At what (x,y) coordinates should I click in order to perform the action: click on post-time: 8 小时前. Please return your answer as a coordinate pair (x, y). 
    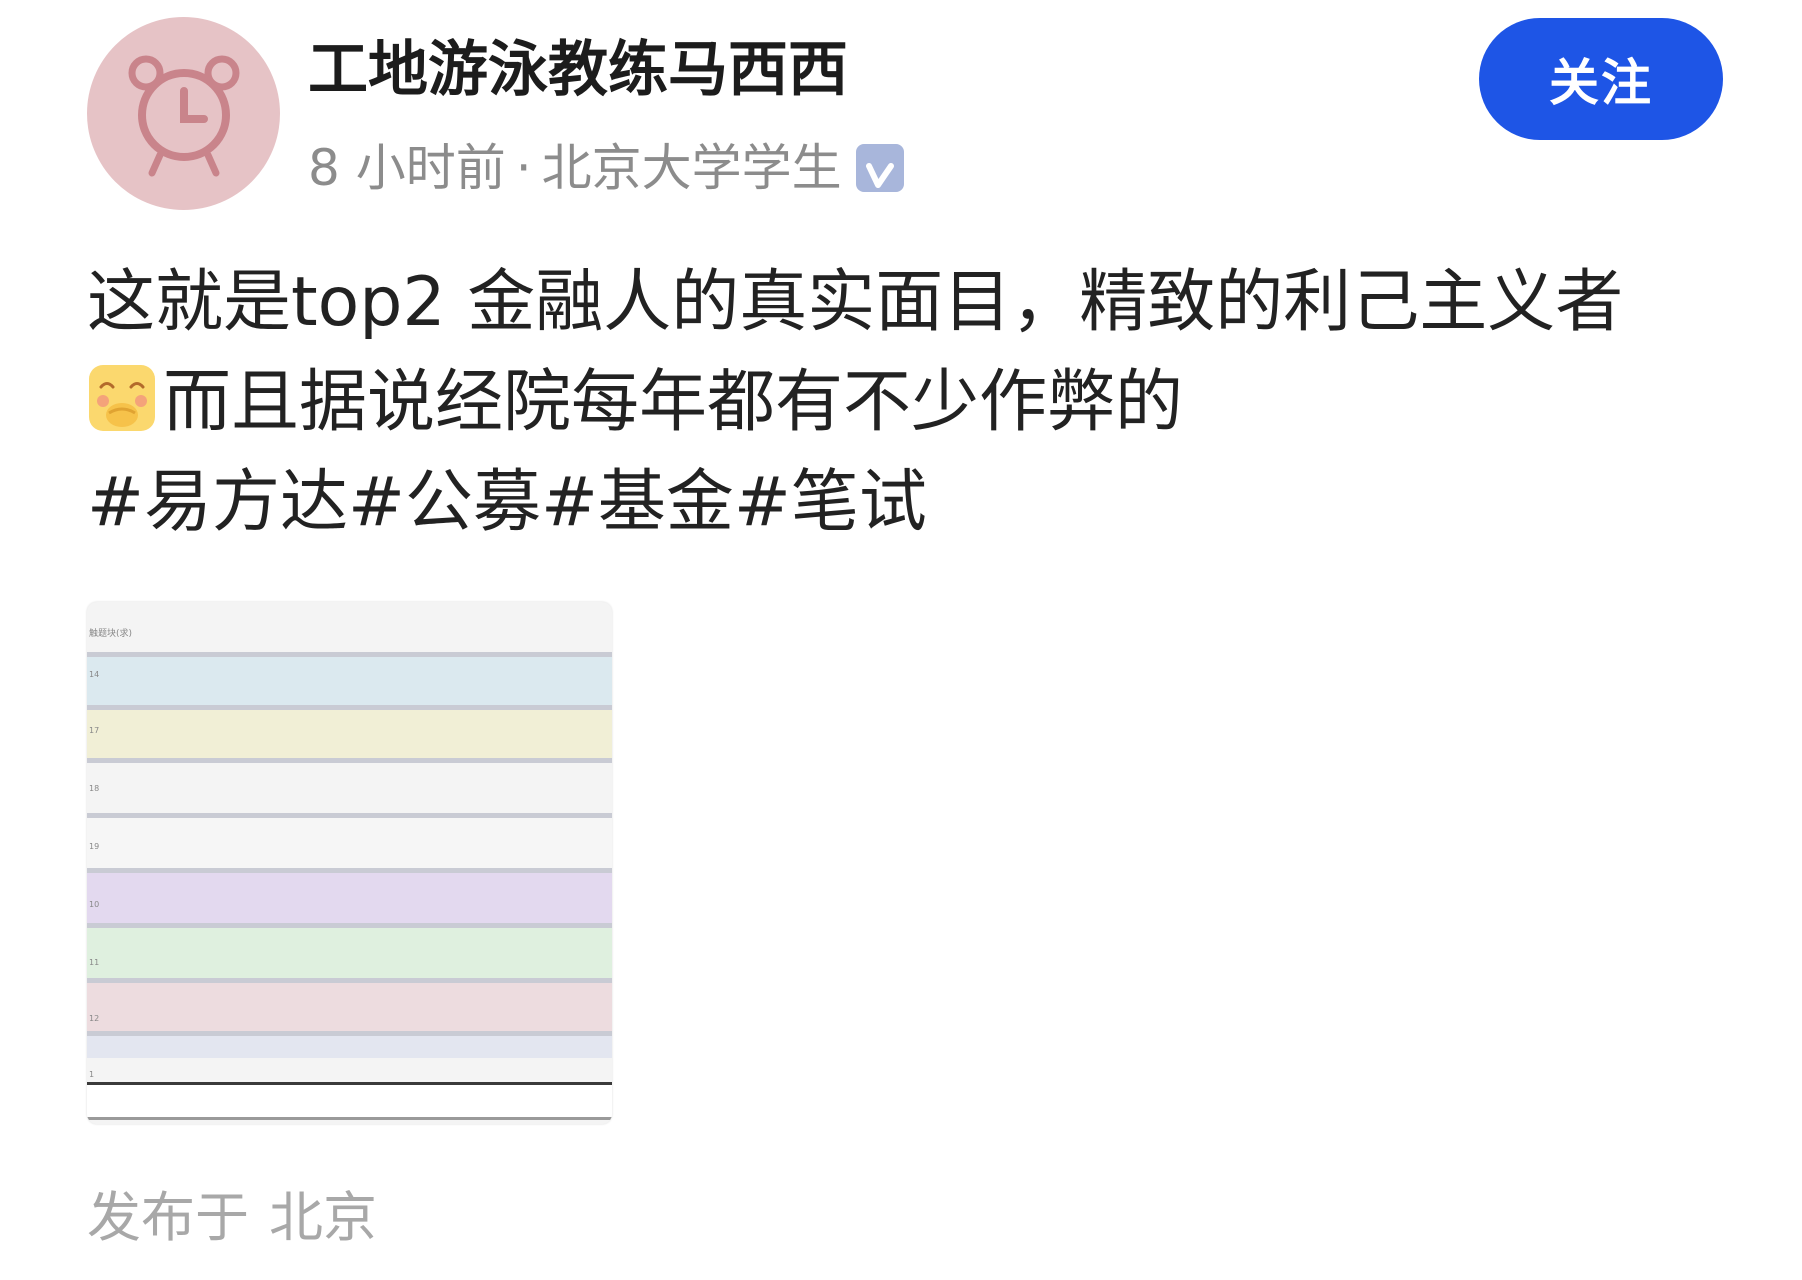
    Looking at the image, I should click on (407, 168).